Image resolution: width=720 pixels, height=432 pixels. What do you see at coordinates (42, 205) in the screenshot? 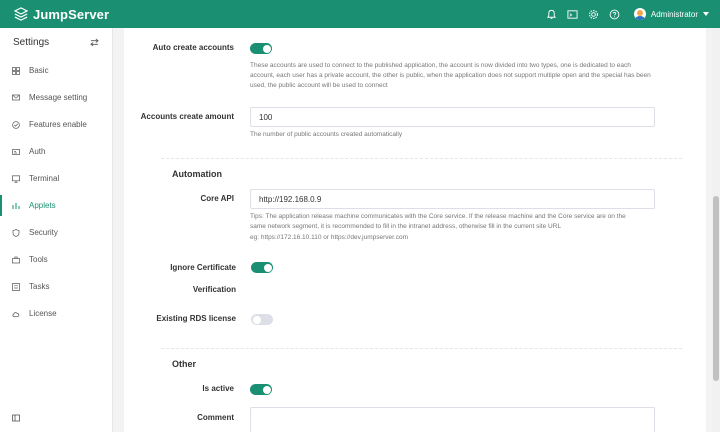
I see `sidebar-item-label: Applets` at bounding box center [42, 205].